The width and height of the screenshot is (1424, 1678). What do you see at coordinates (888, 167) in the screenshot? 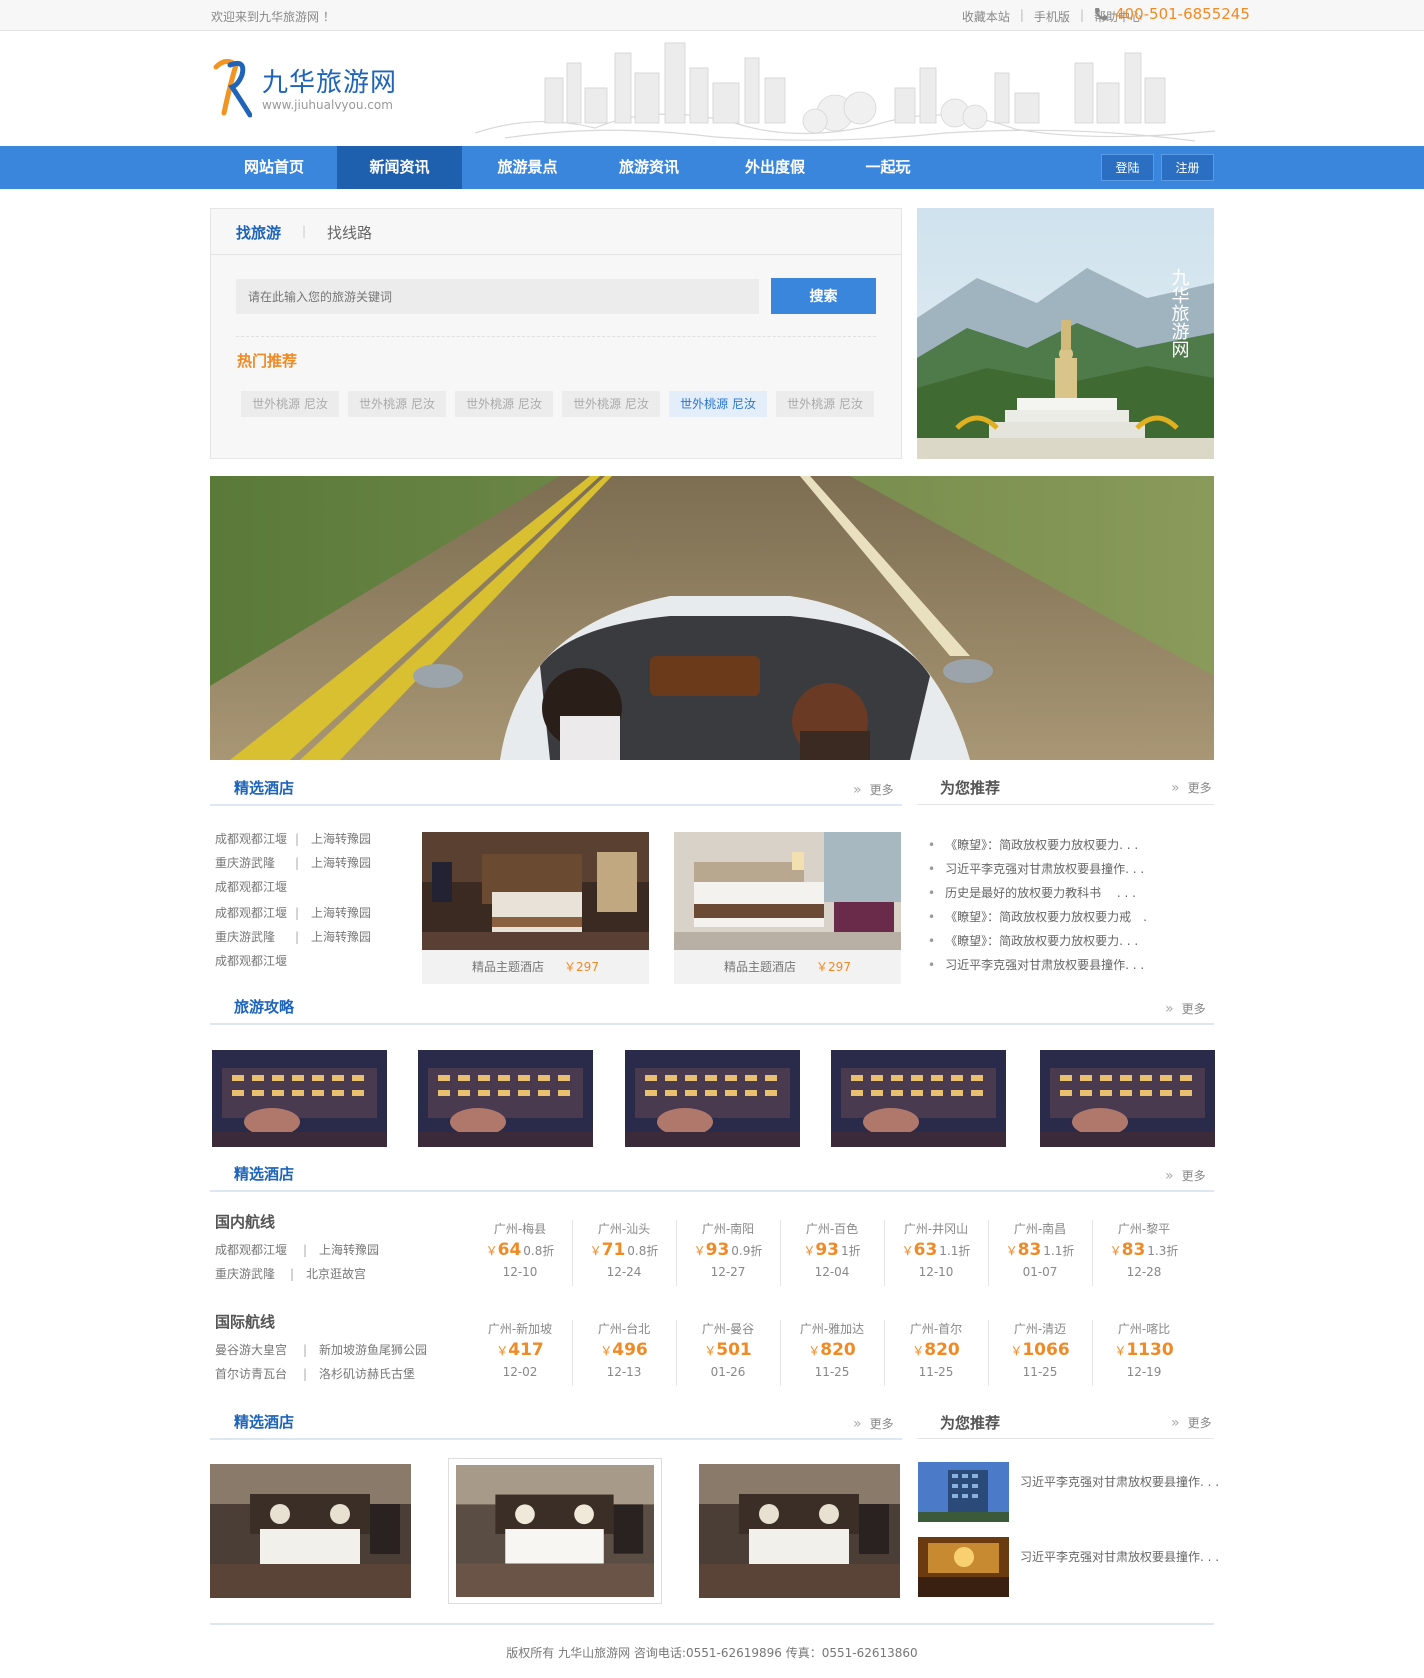
I see `nav-item-play-together: 一起玩` at bounding box center [888, 167].